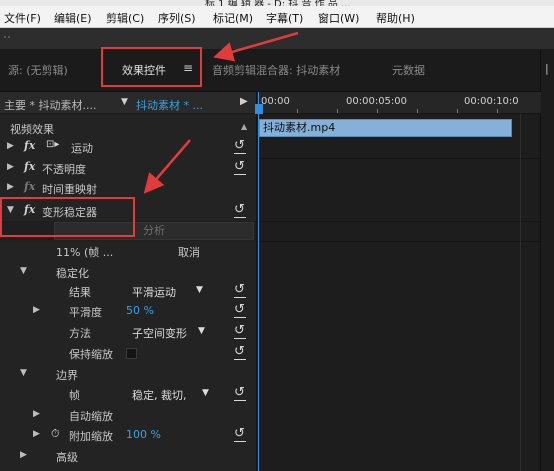  I want to click on arrow-to-warp-stabilizer, so click(167, 166).